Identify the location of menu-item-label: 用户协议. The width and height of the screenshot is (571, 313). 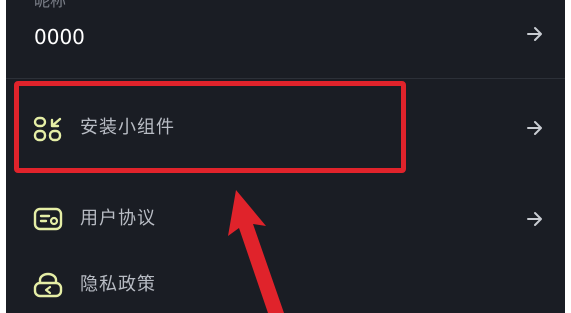
(118, 218).